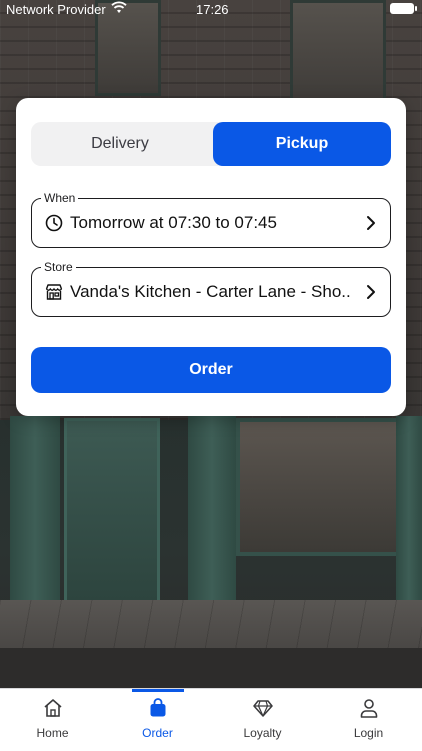 The image size is (422, 751). What do you see at coordinates (262, 733) in the screenshot?
I see `tab-label: Loyalty` at bounding box center [262, 733].